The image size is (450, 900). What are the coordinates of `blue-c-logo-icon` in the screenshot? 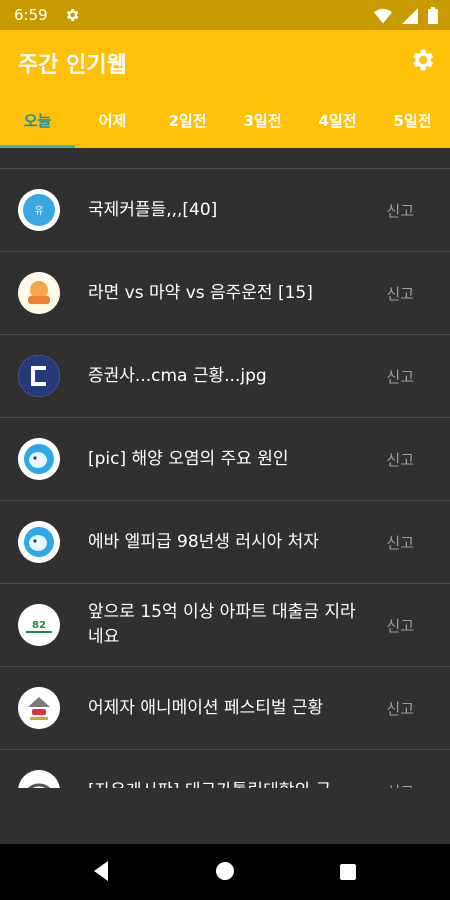 It's located at (39, 376).